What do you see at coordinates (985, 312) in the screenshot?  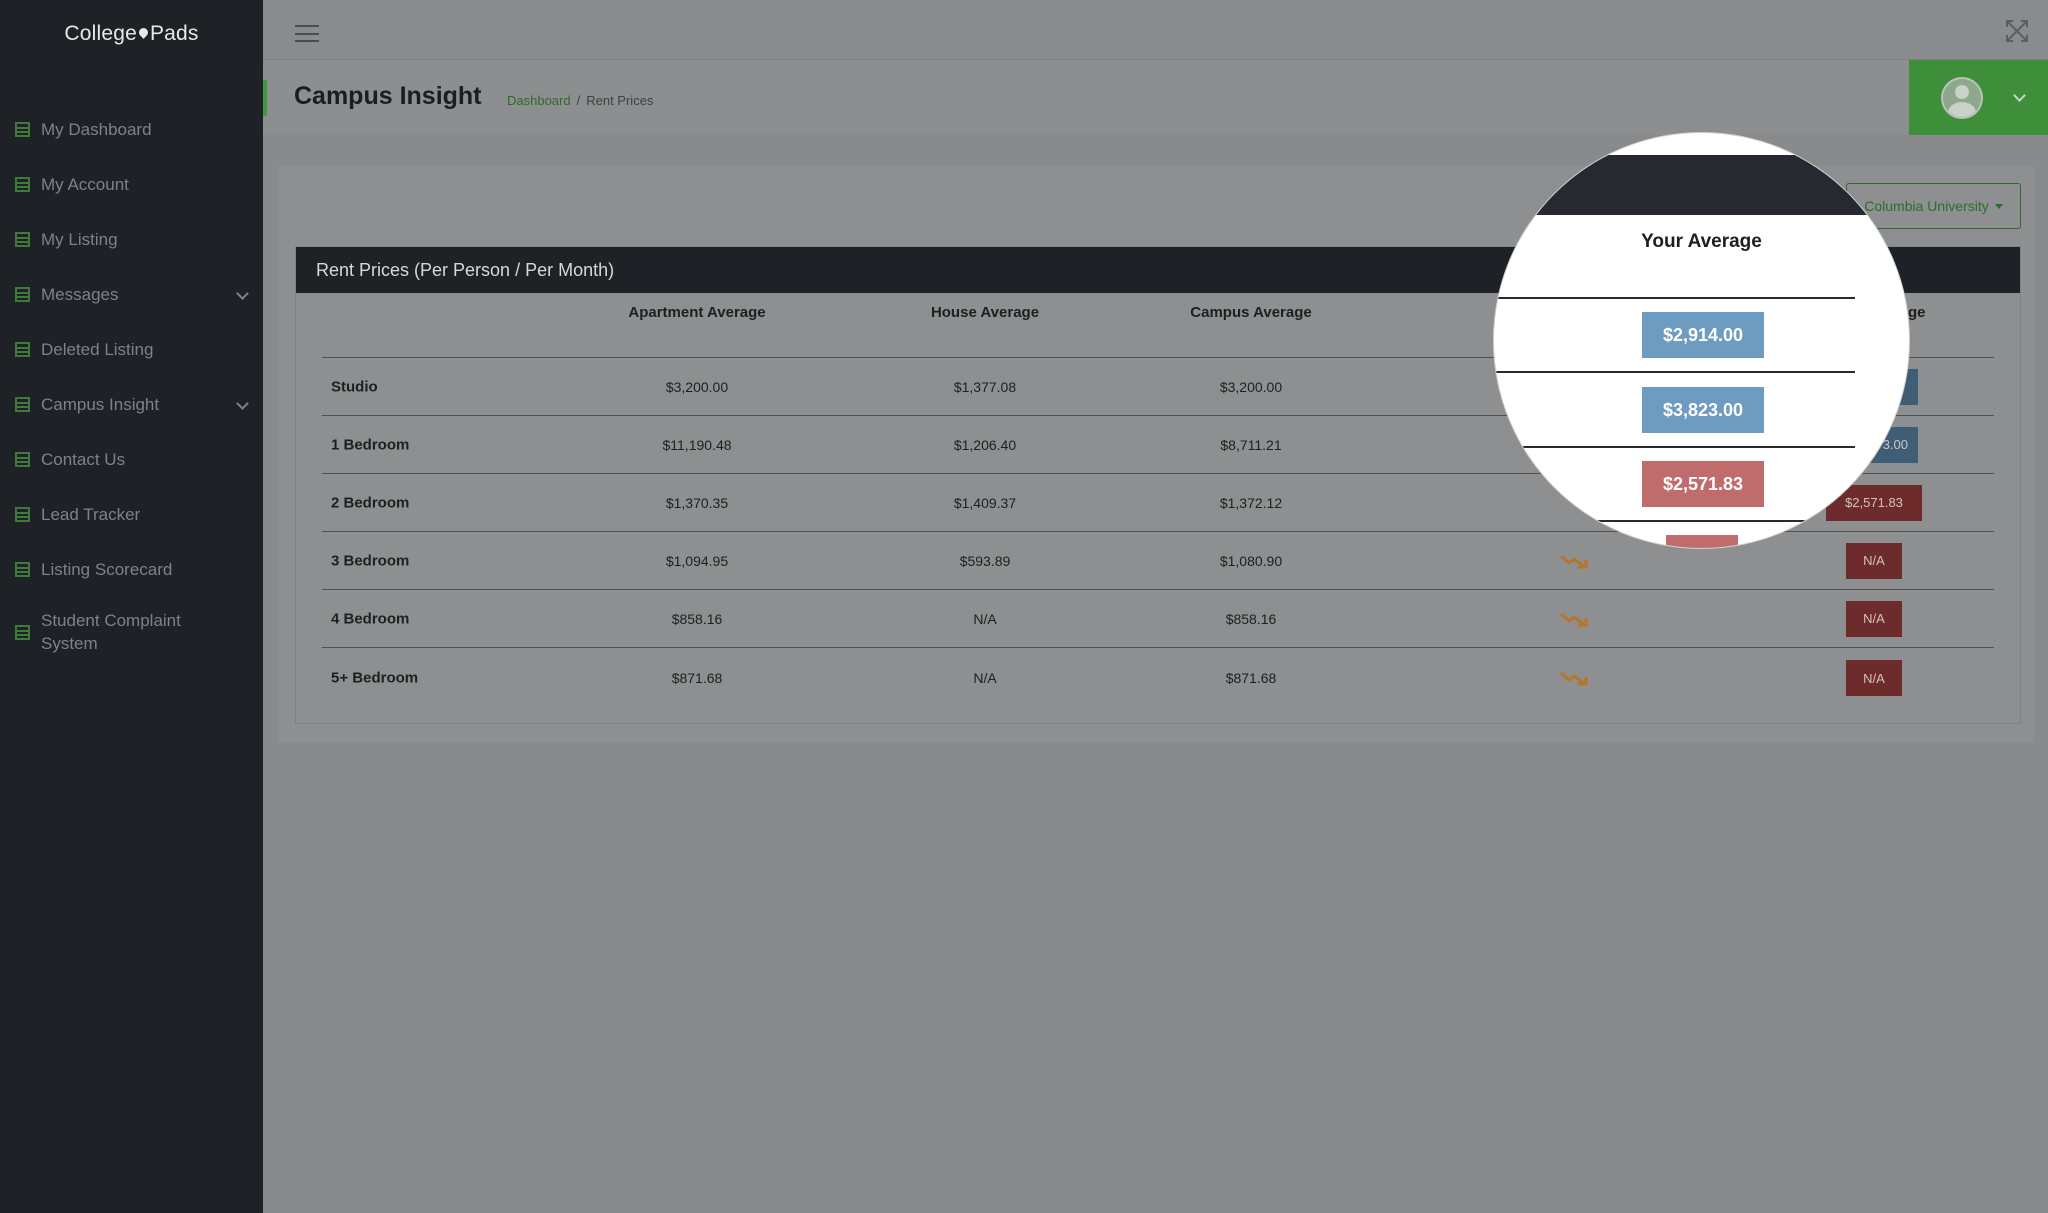 I see `column-header-house: House Average` at bounding box center [985, 312].